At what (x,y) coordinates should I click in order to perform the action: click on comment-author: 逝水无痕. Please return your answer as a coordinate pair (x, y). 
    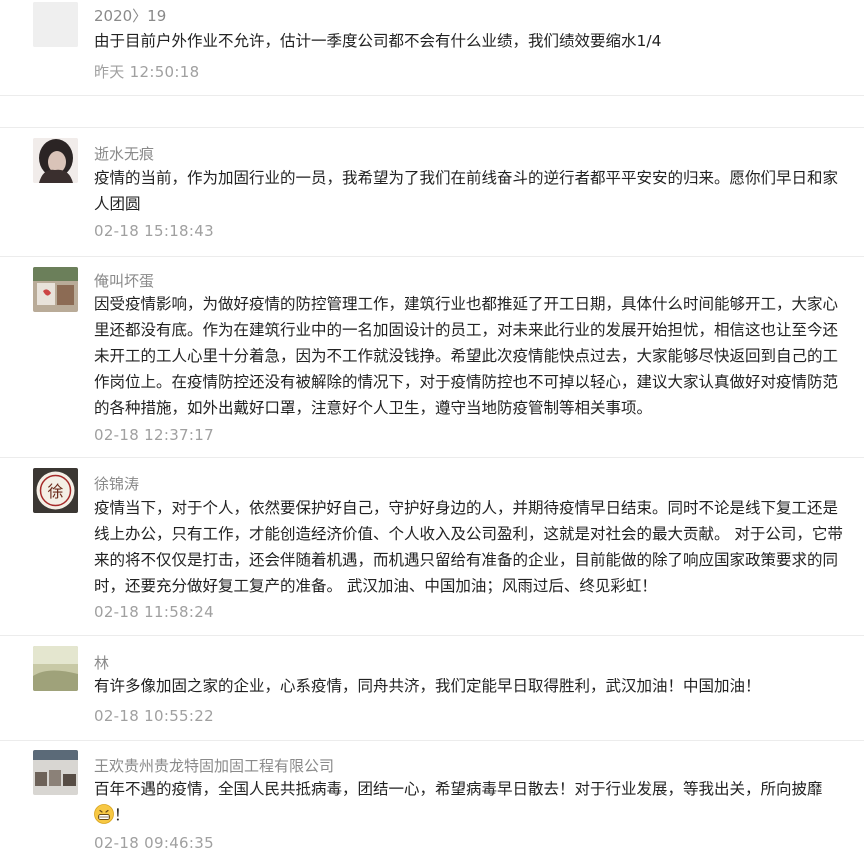
    Looking at the image, I should click on (124, 153).